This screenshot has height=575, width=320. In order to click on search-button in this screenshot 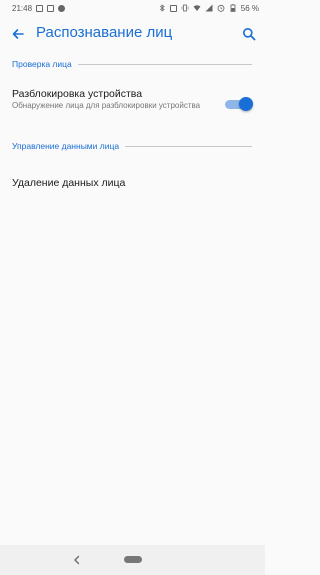, I will do `click(249, 34)`.